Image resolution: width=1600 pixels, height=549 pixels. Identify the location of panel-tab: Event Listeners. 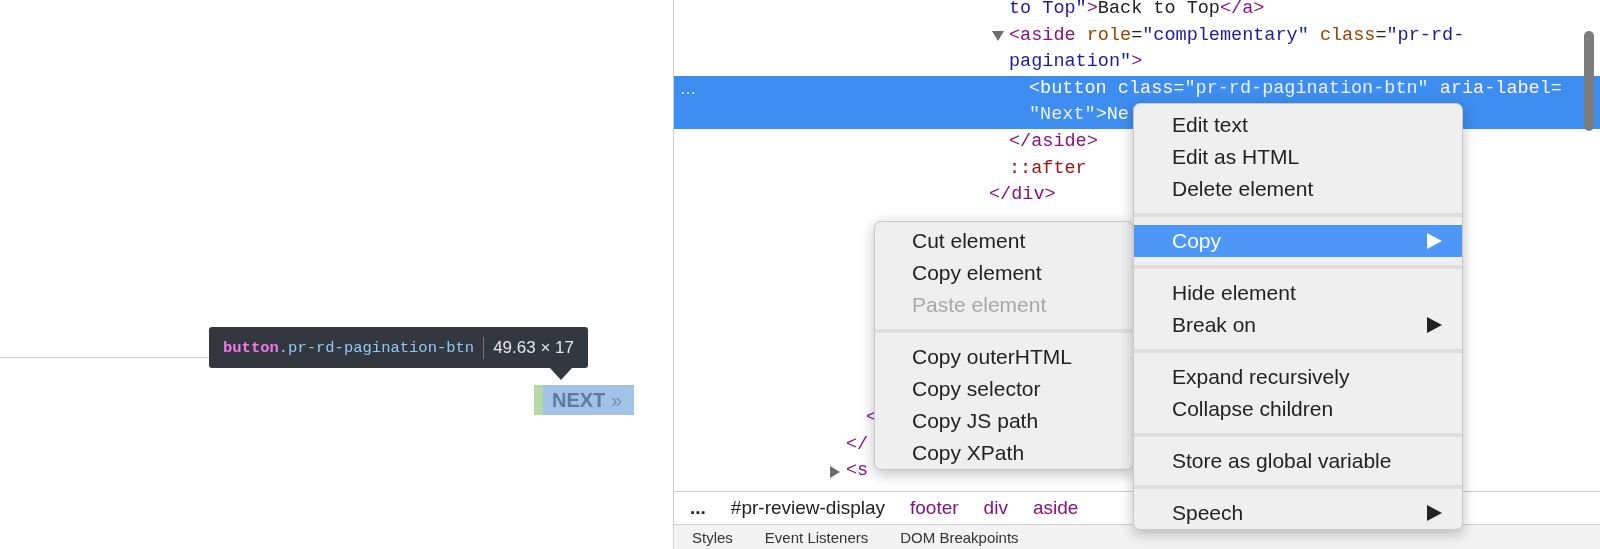
(816, 537).